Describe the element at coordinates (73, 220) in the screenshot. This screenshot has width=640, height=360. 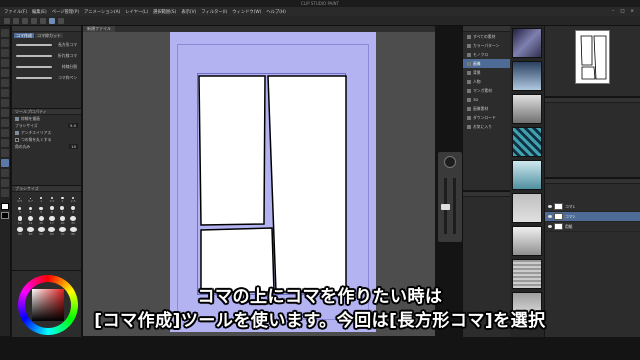
I see `brush-size-option: 25` at that location.